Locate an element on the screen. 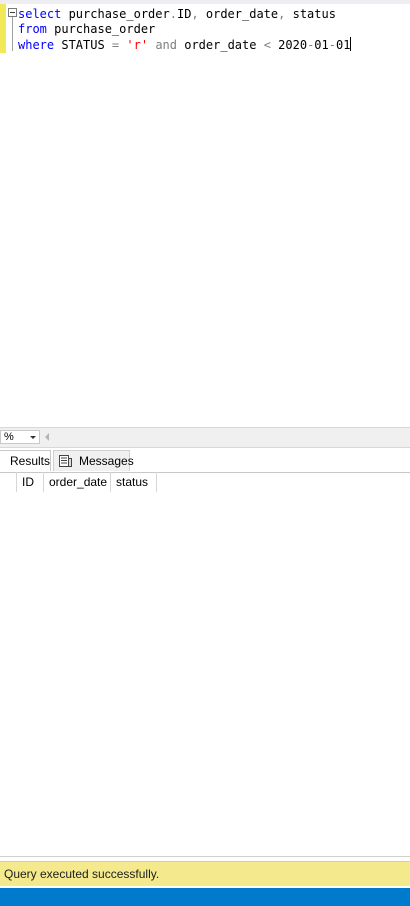  results-tab-bar: Results Messages is located at coordinates (205, 460).